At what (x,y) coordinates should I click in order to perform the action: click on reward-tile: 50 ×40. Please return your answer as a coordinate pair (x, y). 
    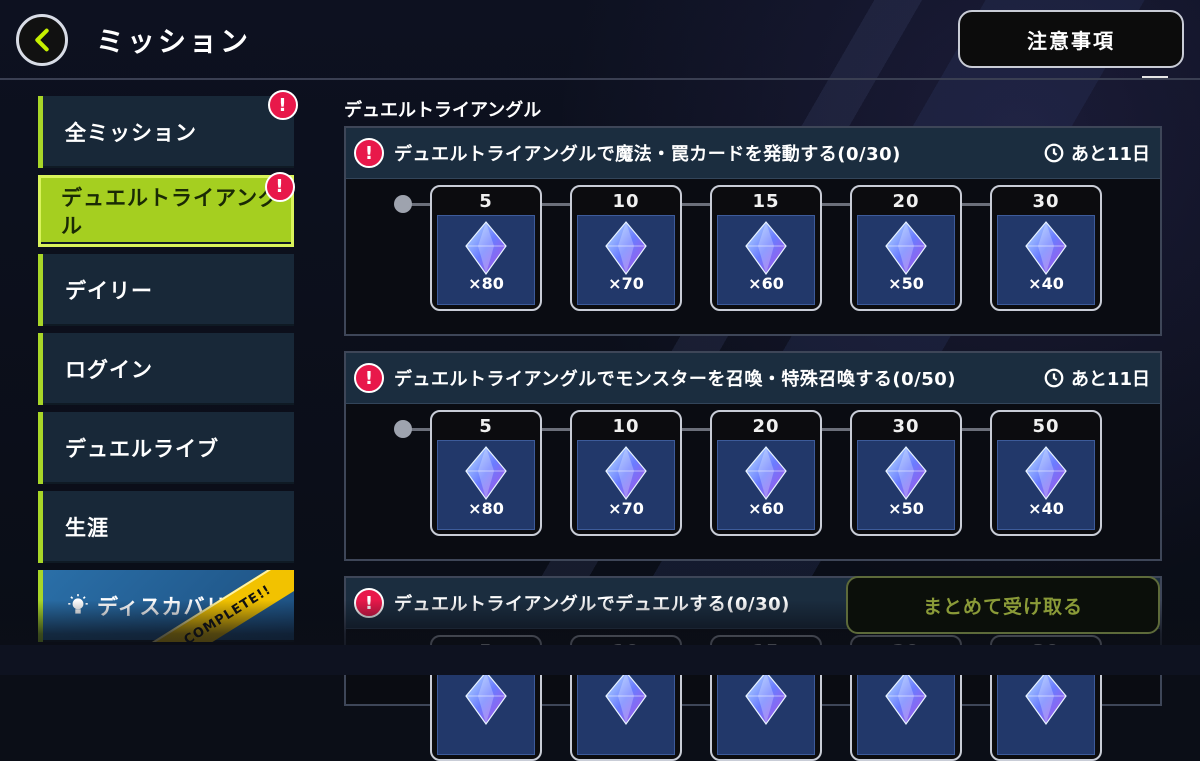
    Looking at the image, I should click on (1046, 473).